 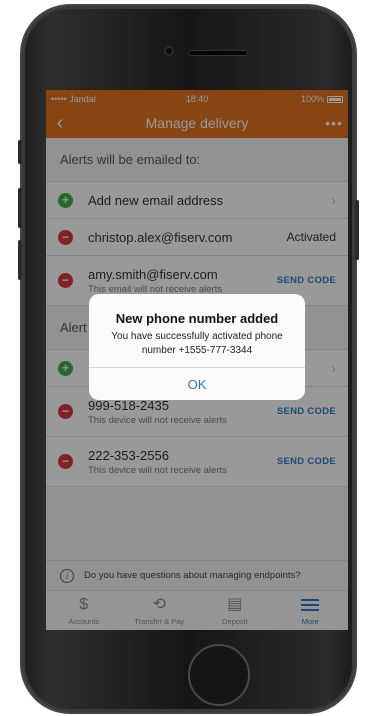 I want to click on power-button, so click(x=357, y=230).